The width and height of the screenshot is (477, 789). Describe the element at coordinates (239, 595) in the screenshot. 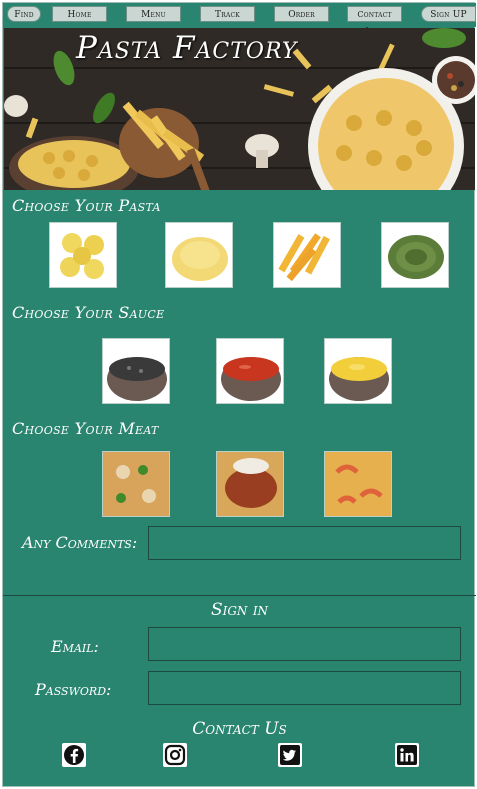

I see `section-divider` at that location.